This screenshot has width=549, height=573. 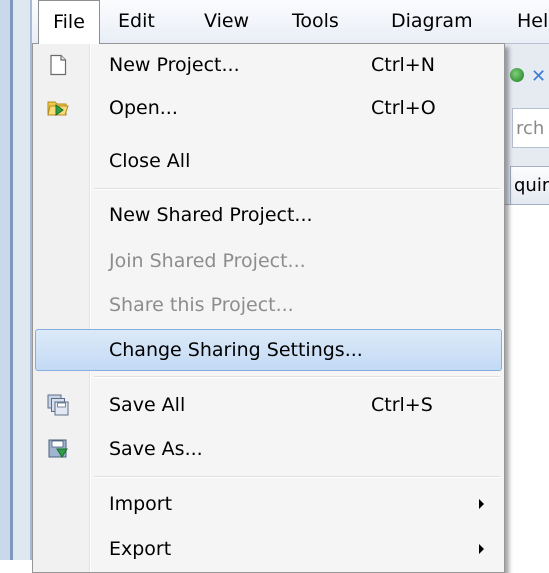 I want to click on menu-item-label: Save All, so click(x=147, y=405).